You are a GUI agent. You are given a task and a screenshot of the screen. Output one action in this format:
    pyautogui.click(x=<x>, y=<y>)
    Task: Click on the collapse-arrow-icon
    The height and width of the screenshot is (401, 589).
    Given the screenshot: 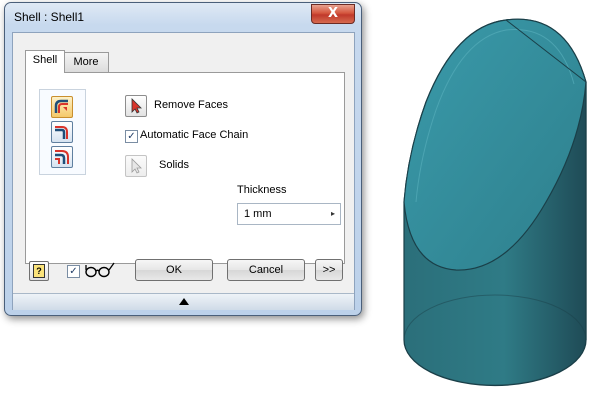 What is the action you would take?
    pyautogui.click(x=184, y=301)
    